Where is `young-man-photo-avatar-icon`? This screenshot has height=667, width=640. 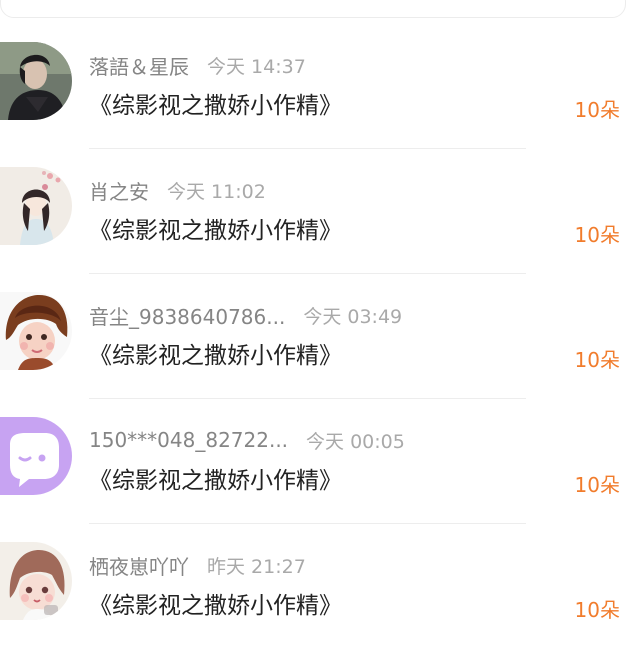
young-man-photo-avatar-icon is located at coordinates (36, 81).